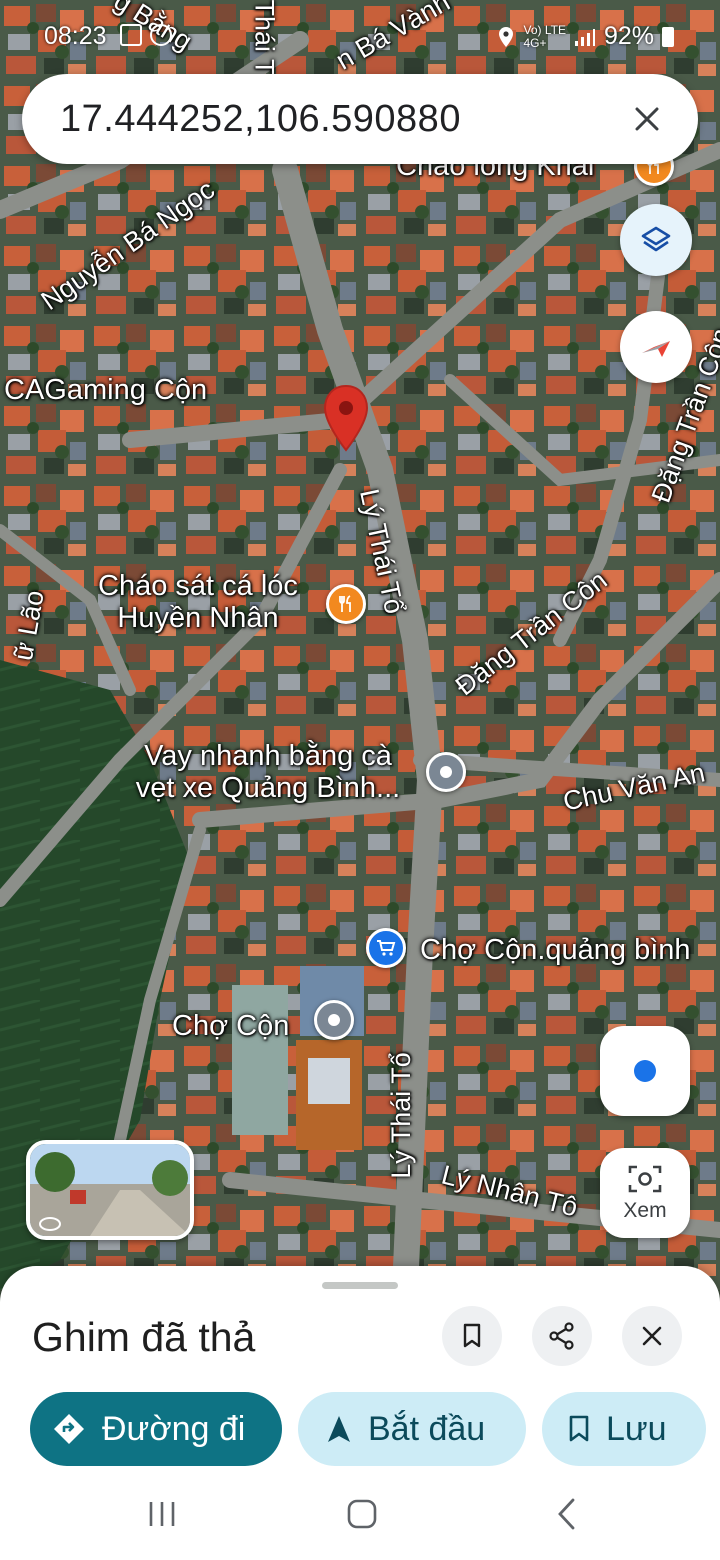 The width and height of the screenshot is (720, 1560). What do you see at coordinates (645, 1210) in the screenshot?
I see `lens-label: Xem` at bounding box center [645, 1210].